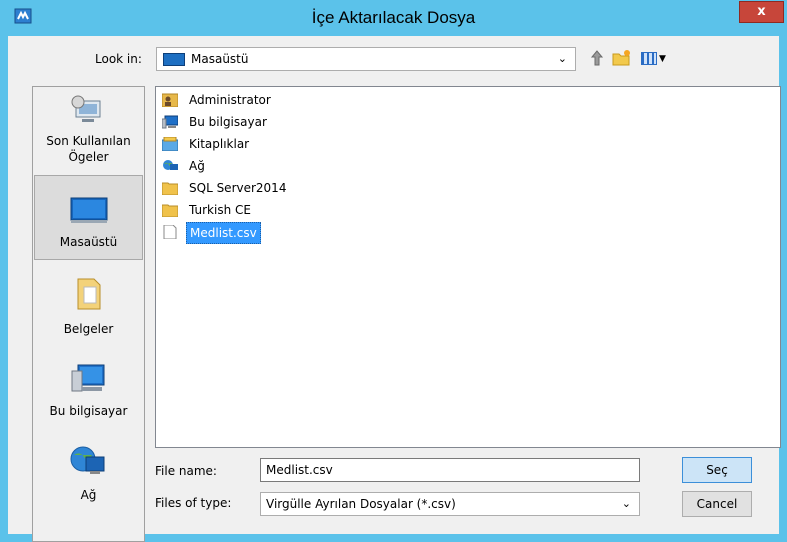  What do you see at coordinates (118, 59) in the screenshot?
I see `look-in-label: Look in:` at bounding box center [118, 59].